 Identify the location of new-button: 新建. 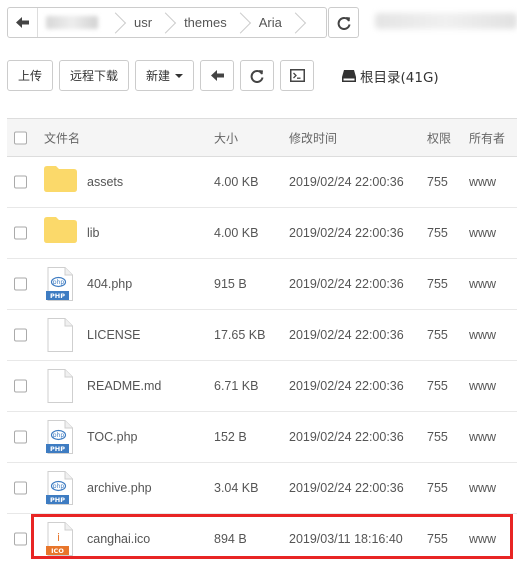
(165, 75).